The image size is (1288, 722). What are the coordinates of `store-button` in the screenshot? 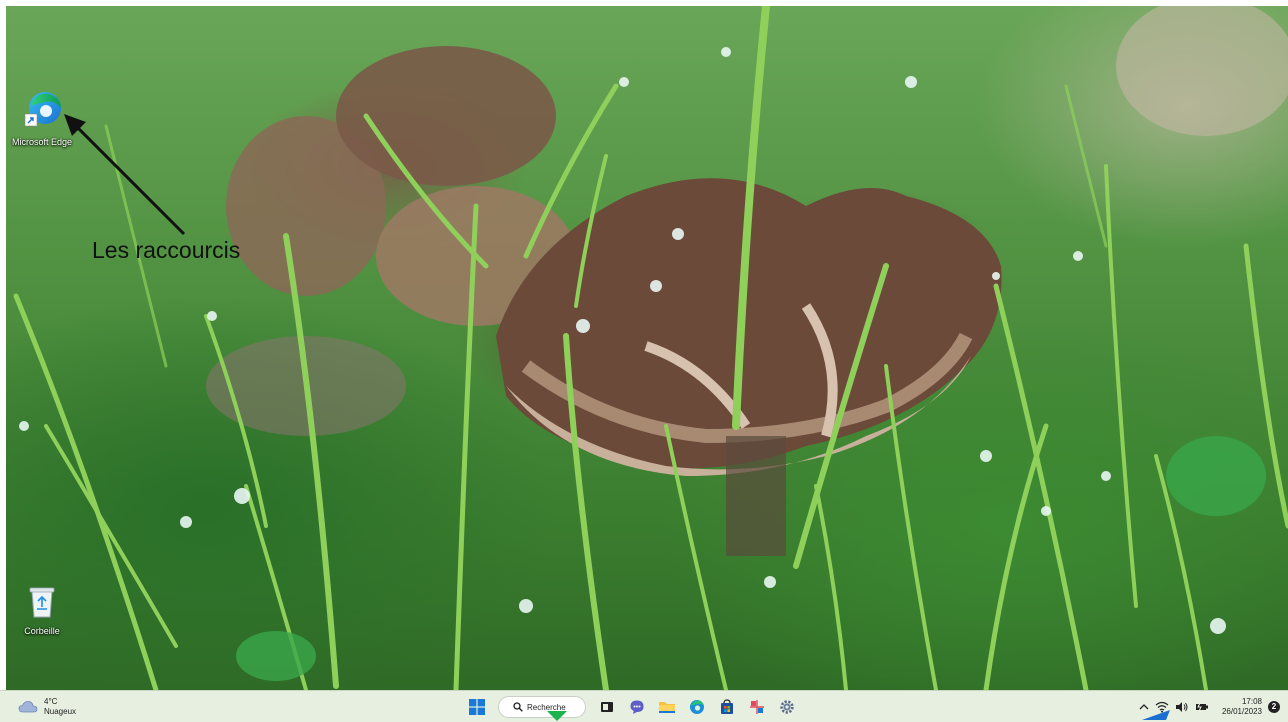 It's located at (727, 707).